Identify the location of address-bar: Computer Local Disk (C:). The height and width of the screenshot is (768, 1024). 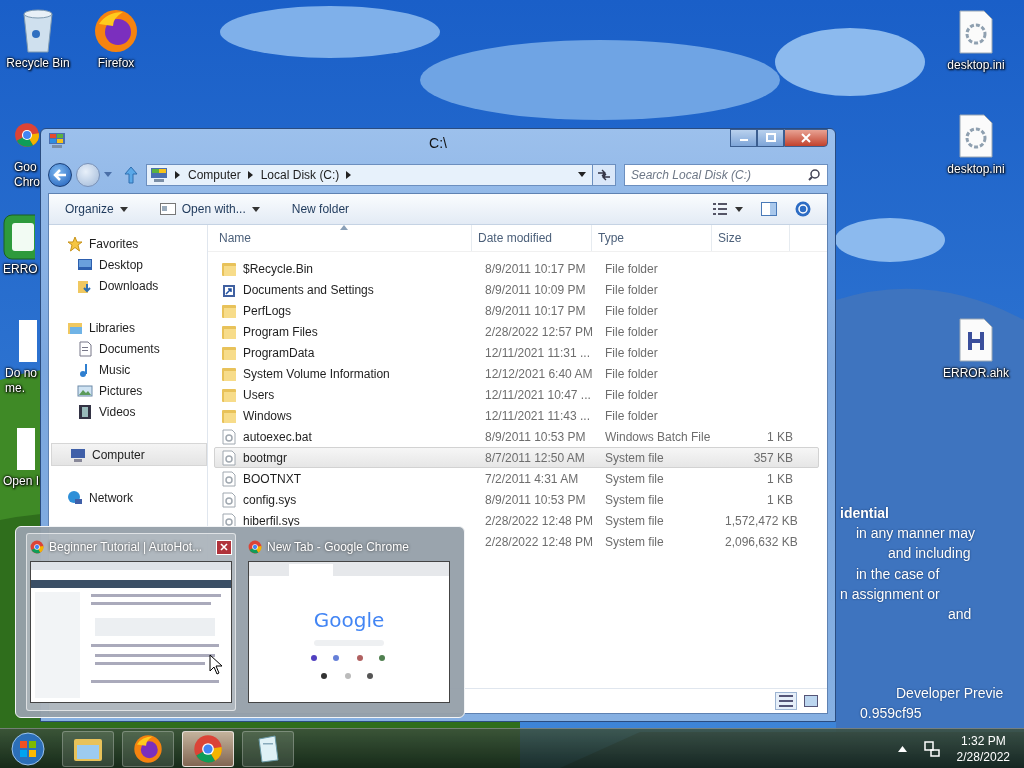
(369, 175).